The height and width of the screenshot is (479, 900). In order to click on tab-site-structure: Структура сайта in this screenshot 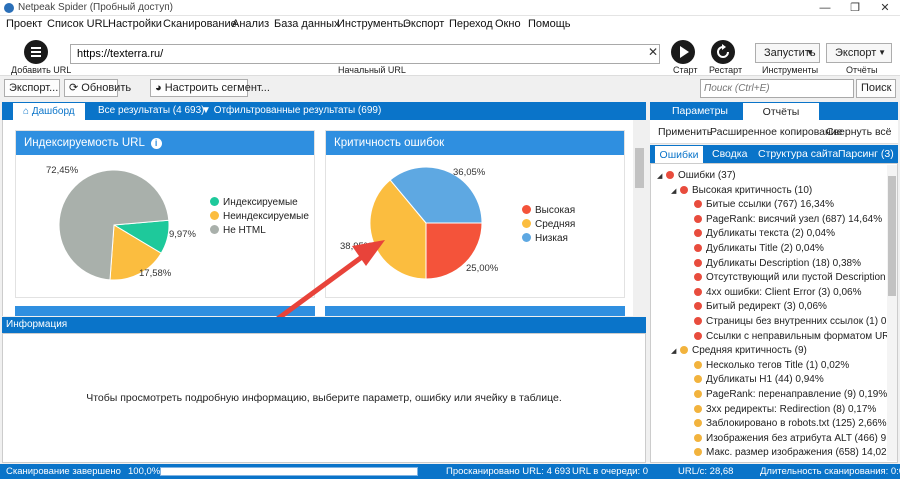, I will do `click(798, 154)`.